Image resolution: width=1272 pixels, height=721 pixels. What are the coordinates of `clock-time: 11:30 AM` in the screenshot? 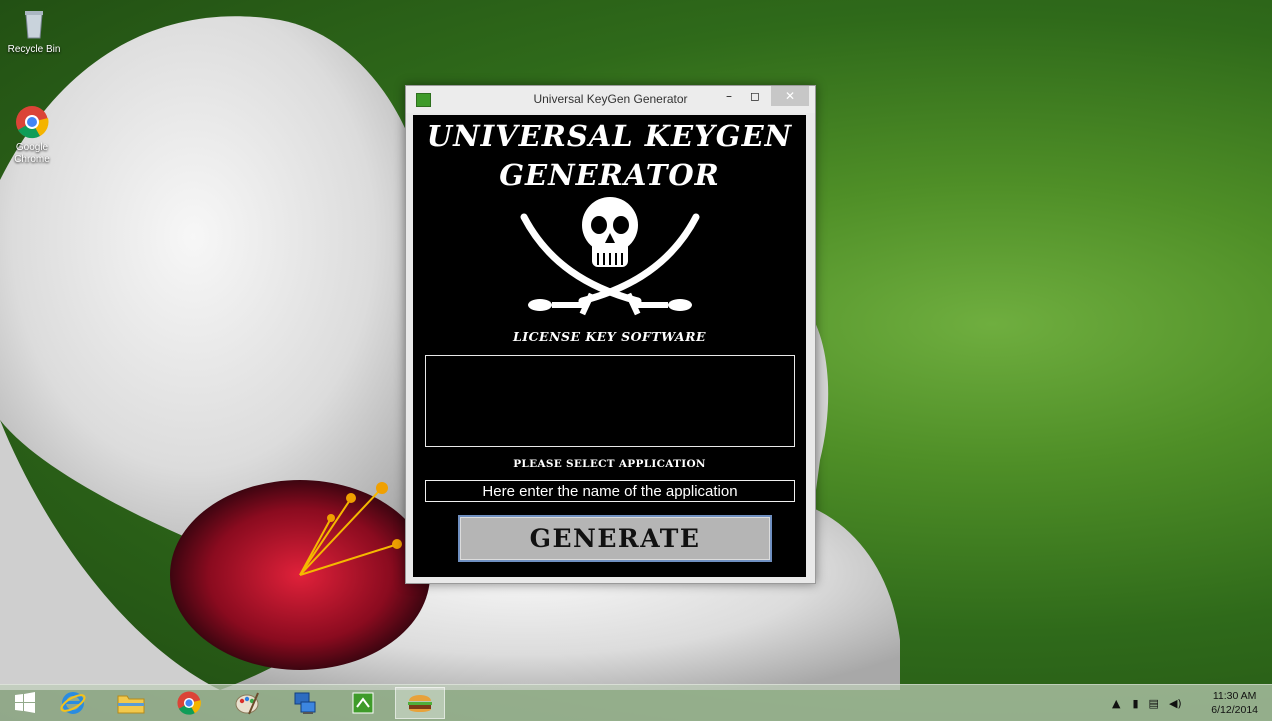 It's located at (1234, 696).